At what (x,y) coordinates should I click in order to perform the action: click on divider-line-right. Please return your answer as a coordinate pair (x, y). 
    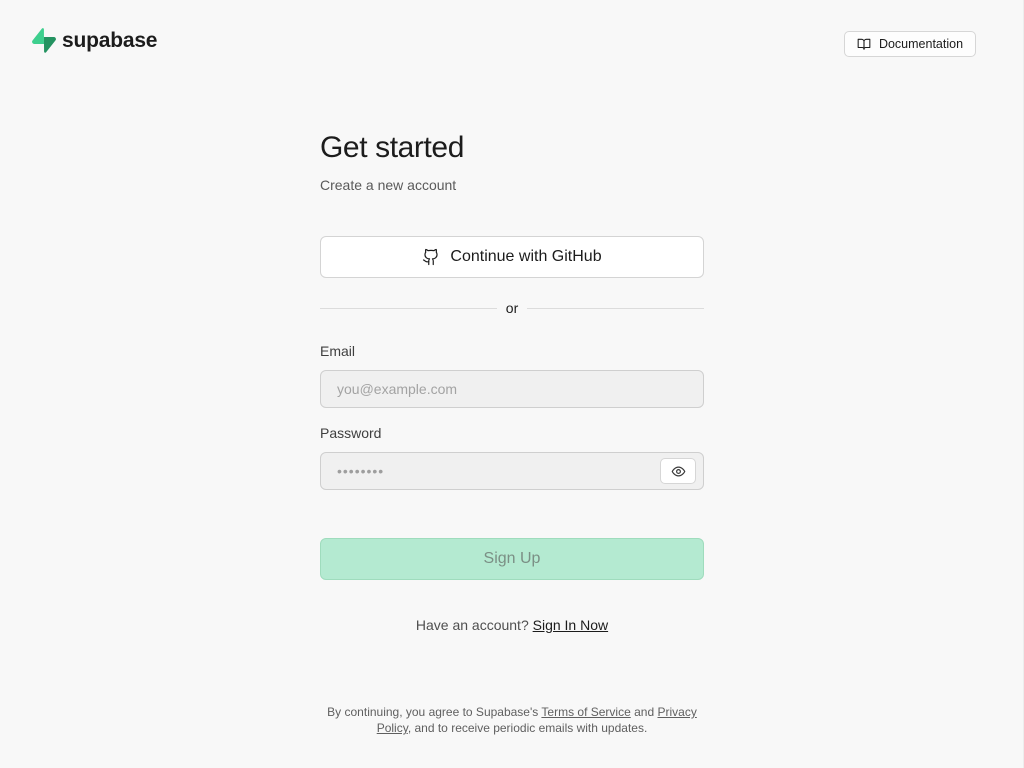
    Looking at the image, I should click on (616, 308).